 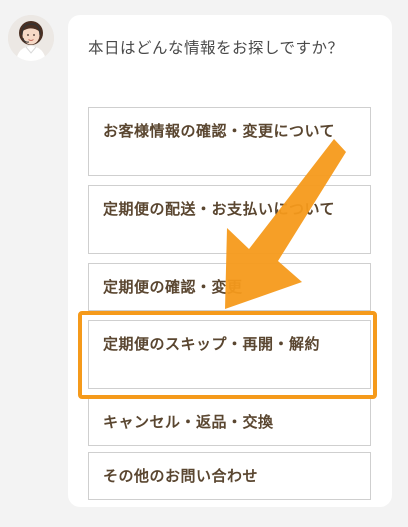 What do you see at coordinates (229, 354) in the screenshot?
I see `option-subscription-skip-resume-cancel: 定期便のスキップ・再開・解約` at bounding box center [229, 354].